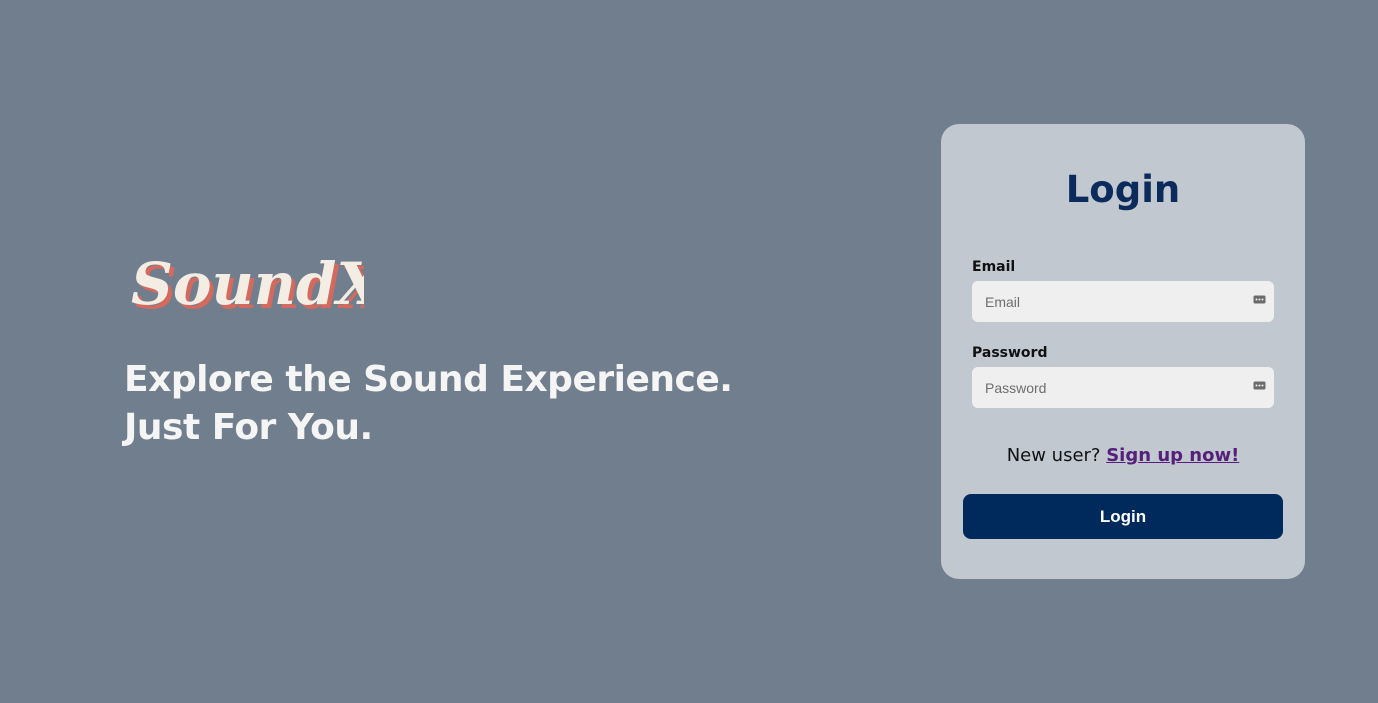 The height and width of the screenshot is (703, 1378). What do you see at coordinates (1172, 455) in the screenshot?
I see `signup-link: Sign up now!` at bounding box center [1172, 455].